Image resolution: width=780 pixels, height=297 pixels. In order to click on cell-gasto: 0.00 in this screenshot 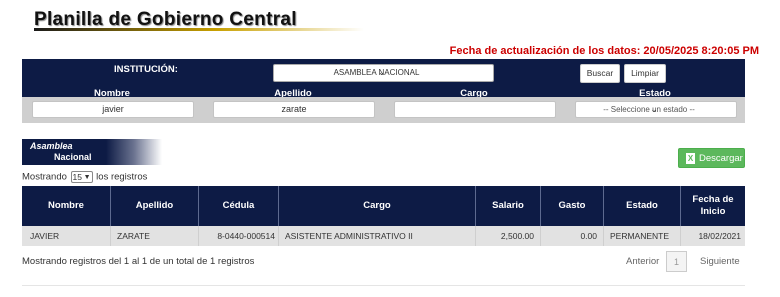, I will do `click(572, 236)`.